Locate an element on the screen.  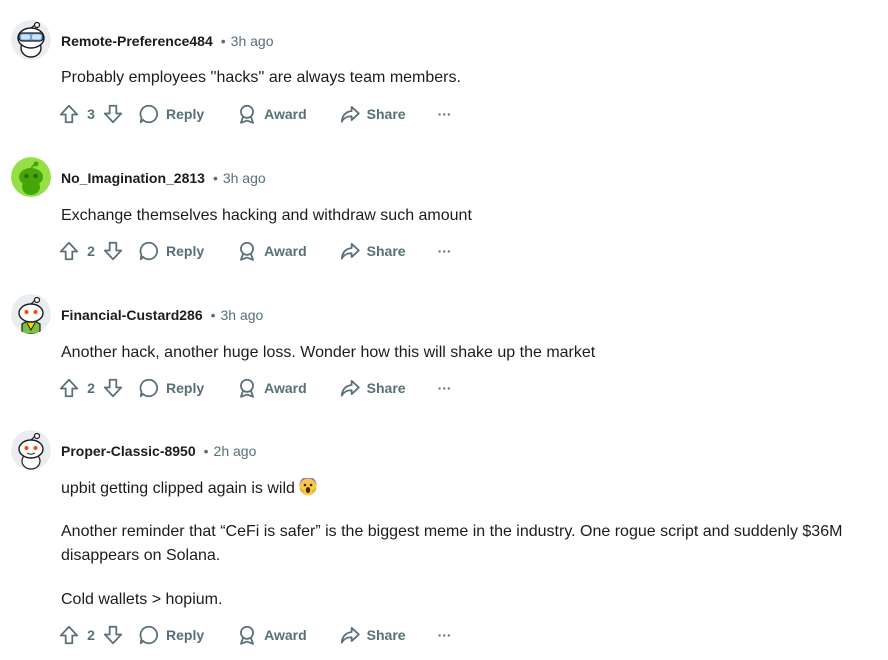
comment-meta: Remote-Preference484 • 3h ago is located at coordinates (167, 41).